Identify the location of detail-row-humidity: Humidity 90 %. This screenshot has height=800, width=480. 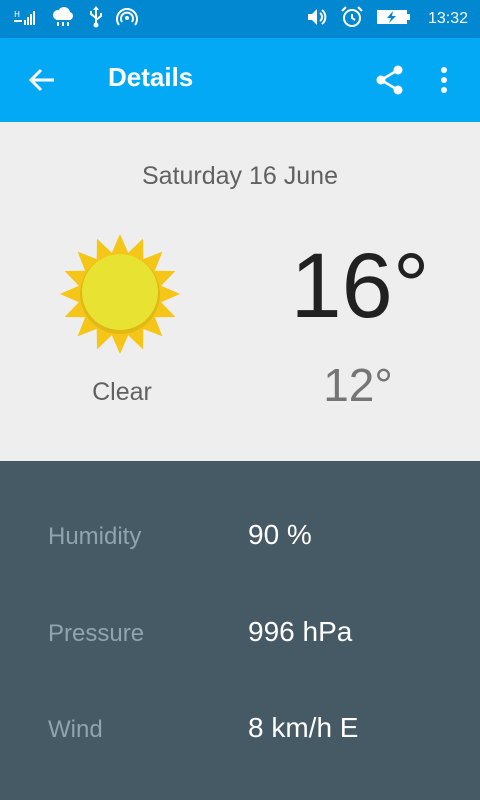
(240, 538).